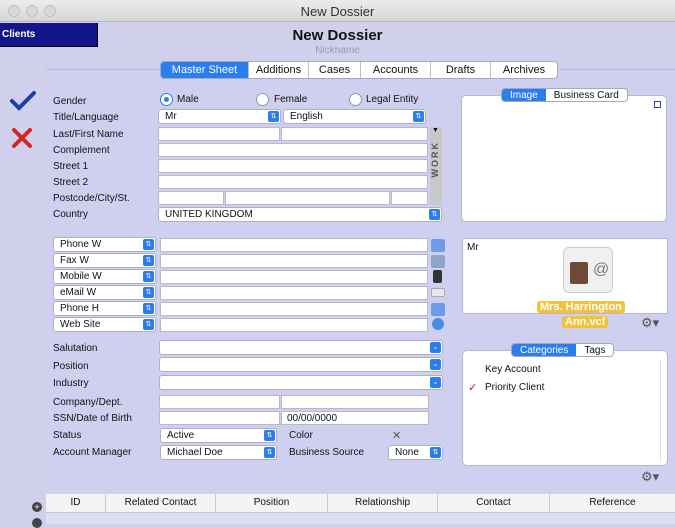 The image size is (675, 528). I want to click on gender-female-radio, so click(262, 99).